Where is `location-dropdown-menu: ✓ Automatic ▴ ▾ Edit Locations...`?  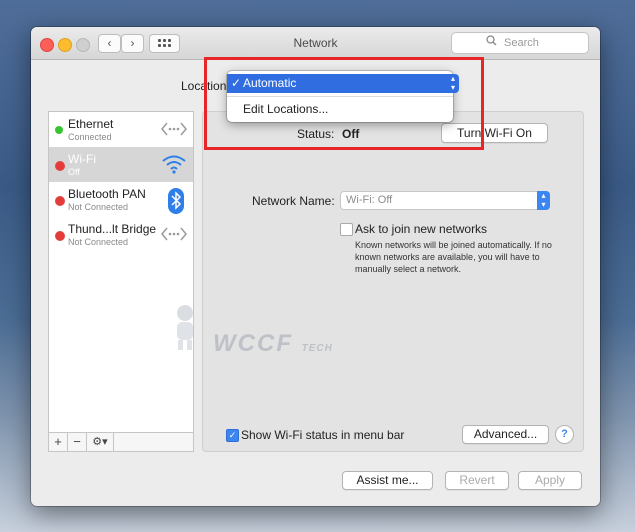
location-dropdown-menu: ✓ Automatic ▴ ▾ Edit Locations... is located at coordinates (343, 96).